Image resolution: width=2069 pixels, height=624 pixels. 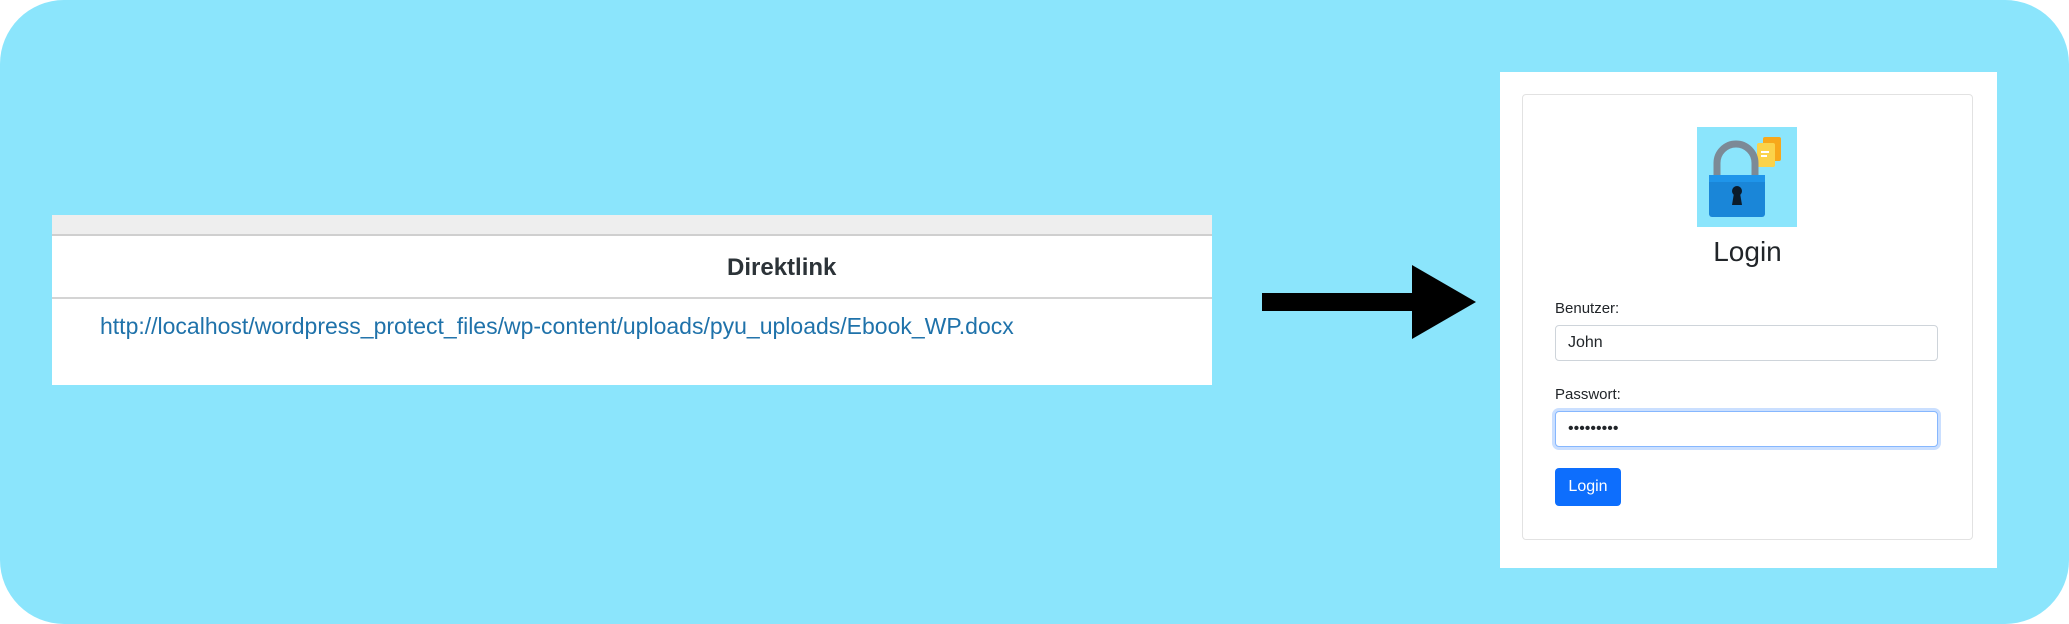 What do you see at coordinates (1747, 177) in the screenshot?
I see `padlock-with-file-icon` at bounding box center [1747, 177].